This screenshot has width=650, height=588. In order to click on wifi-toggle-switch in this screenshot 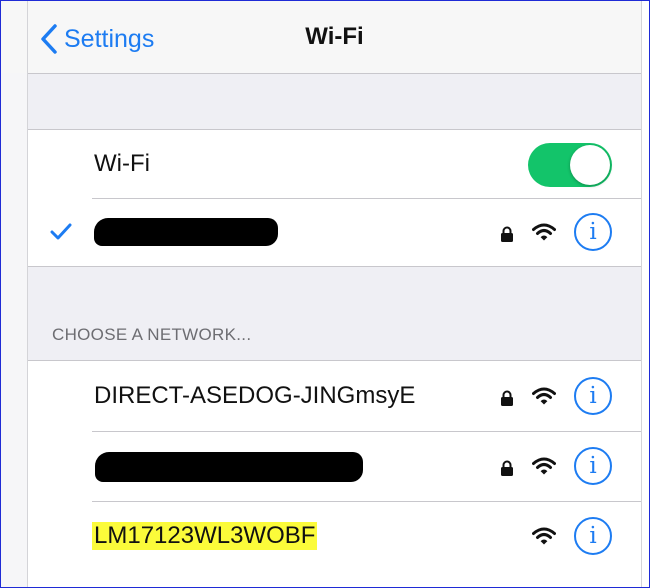, I will do `click(570, 165)`.